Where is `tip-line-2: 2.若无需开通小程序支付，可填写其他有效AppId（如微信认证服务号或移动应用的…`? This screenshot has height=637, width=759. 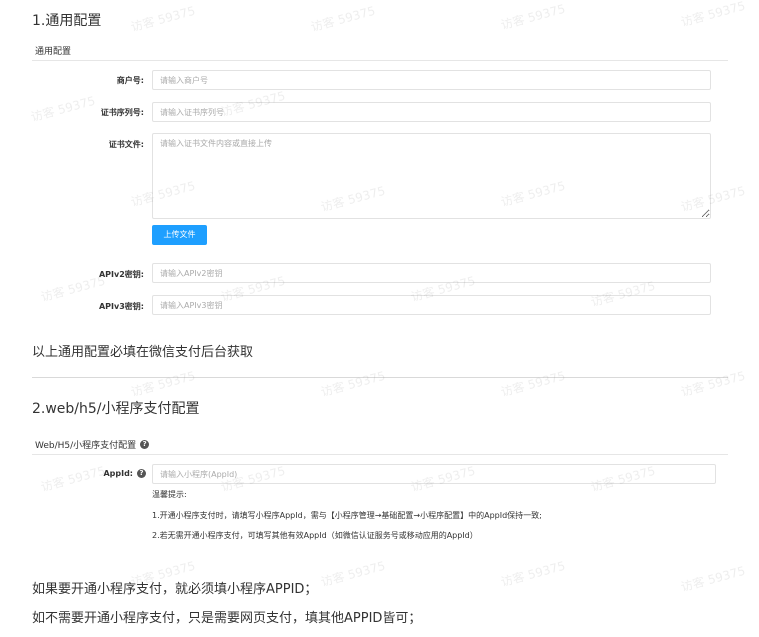
tip-line-2: 2.若无需开通小程序支付，可填写其他有效AppId（如微信认证服务号或移动应用的… is located at coordinates (315, 535).